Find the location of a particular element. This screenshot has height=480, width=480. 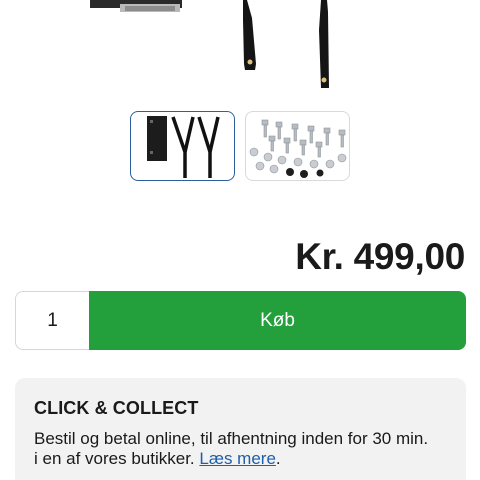

purchase-row: 1 Køb is located at coordinates (240, 320).